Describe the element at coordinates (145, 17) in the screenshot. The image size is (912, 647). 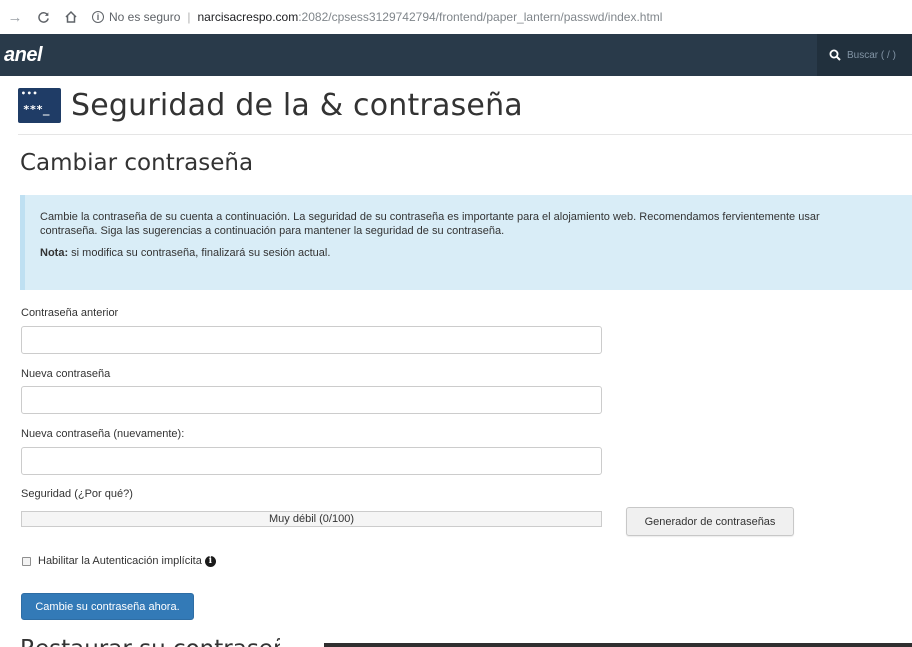
I see `security-label: No es seguro` at that location.